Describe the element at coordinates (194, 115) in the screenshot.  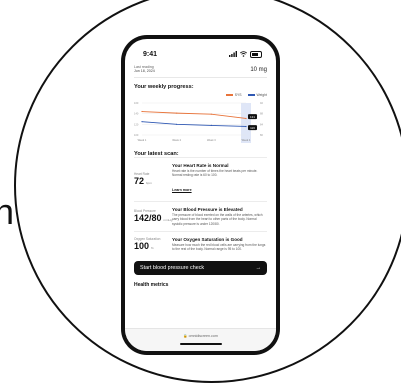
I see `series-line-sys` at that location.